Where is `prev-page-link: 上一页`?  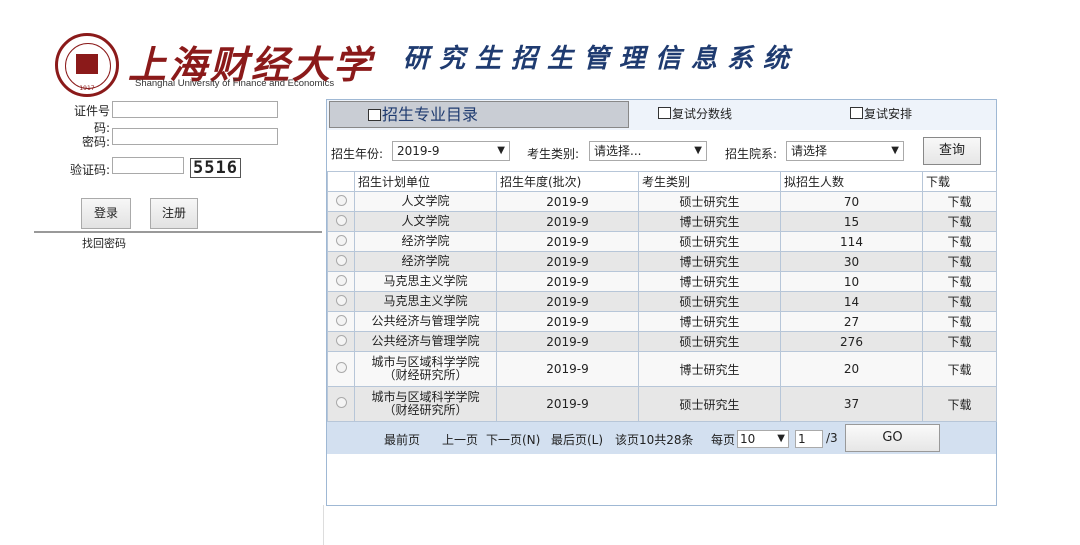 prev-page-link: 上一页 is located at coordinates (460, 439).